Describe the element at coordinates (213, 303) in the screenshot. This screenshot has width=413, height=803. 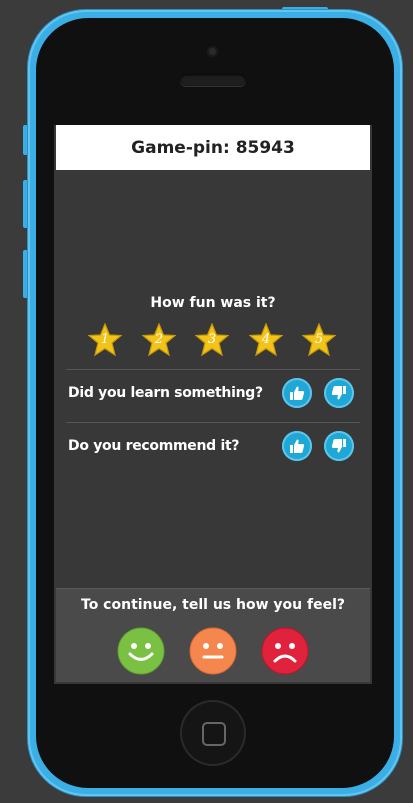
I see `fun-question: How fun was it?` at that location.